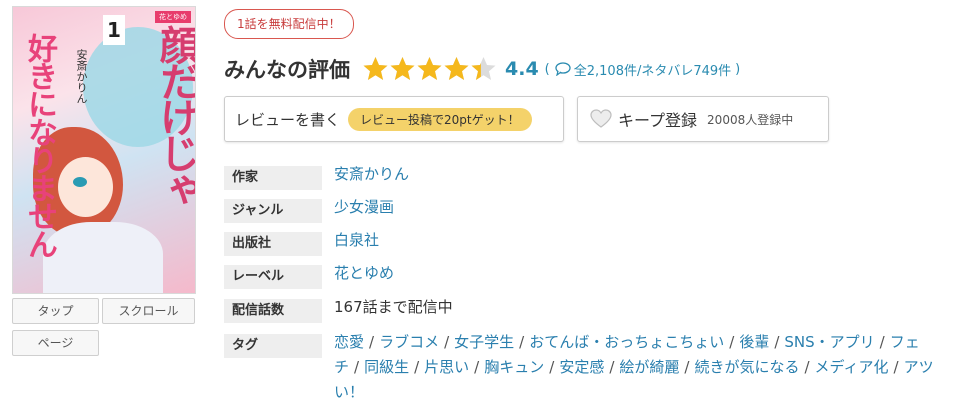  What do you see at coordinates (273, 346) in the screenshot?
I see `info-label-tags: タグ` at bounding box center [273, 346].